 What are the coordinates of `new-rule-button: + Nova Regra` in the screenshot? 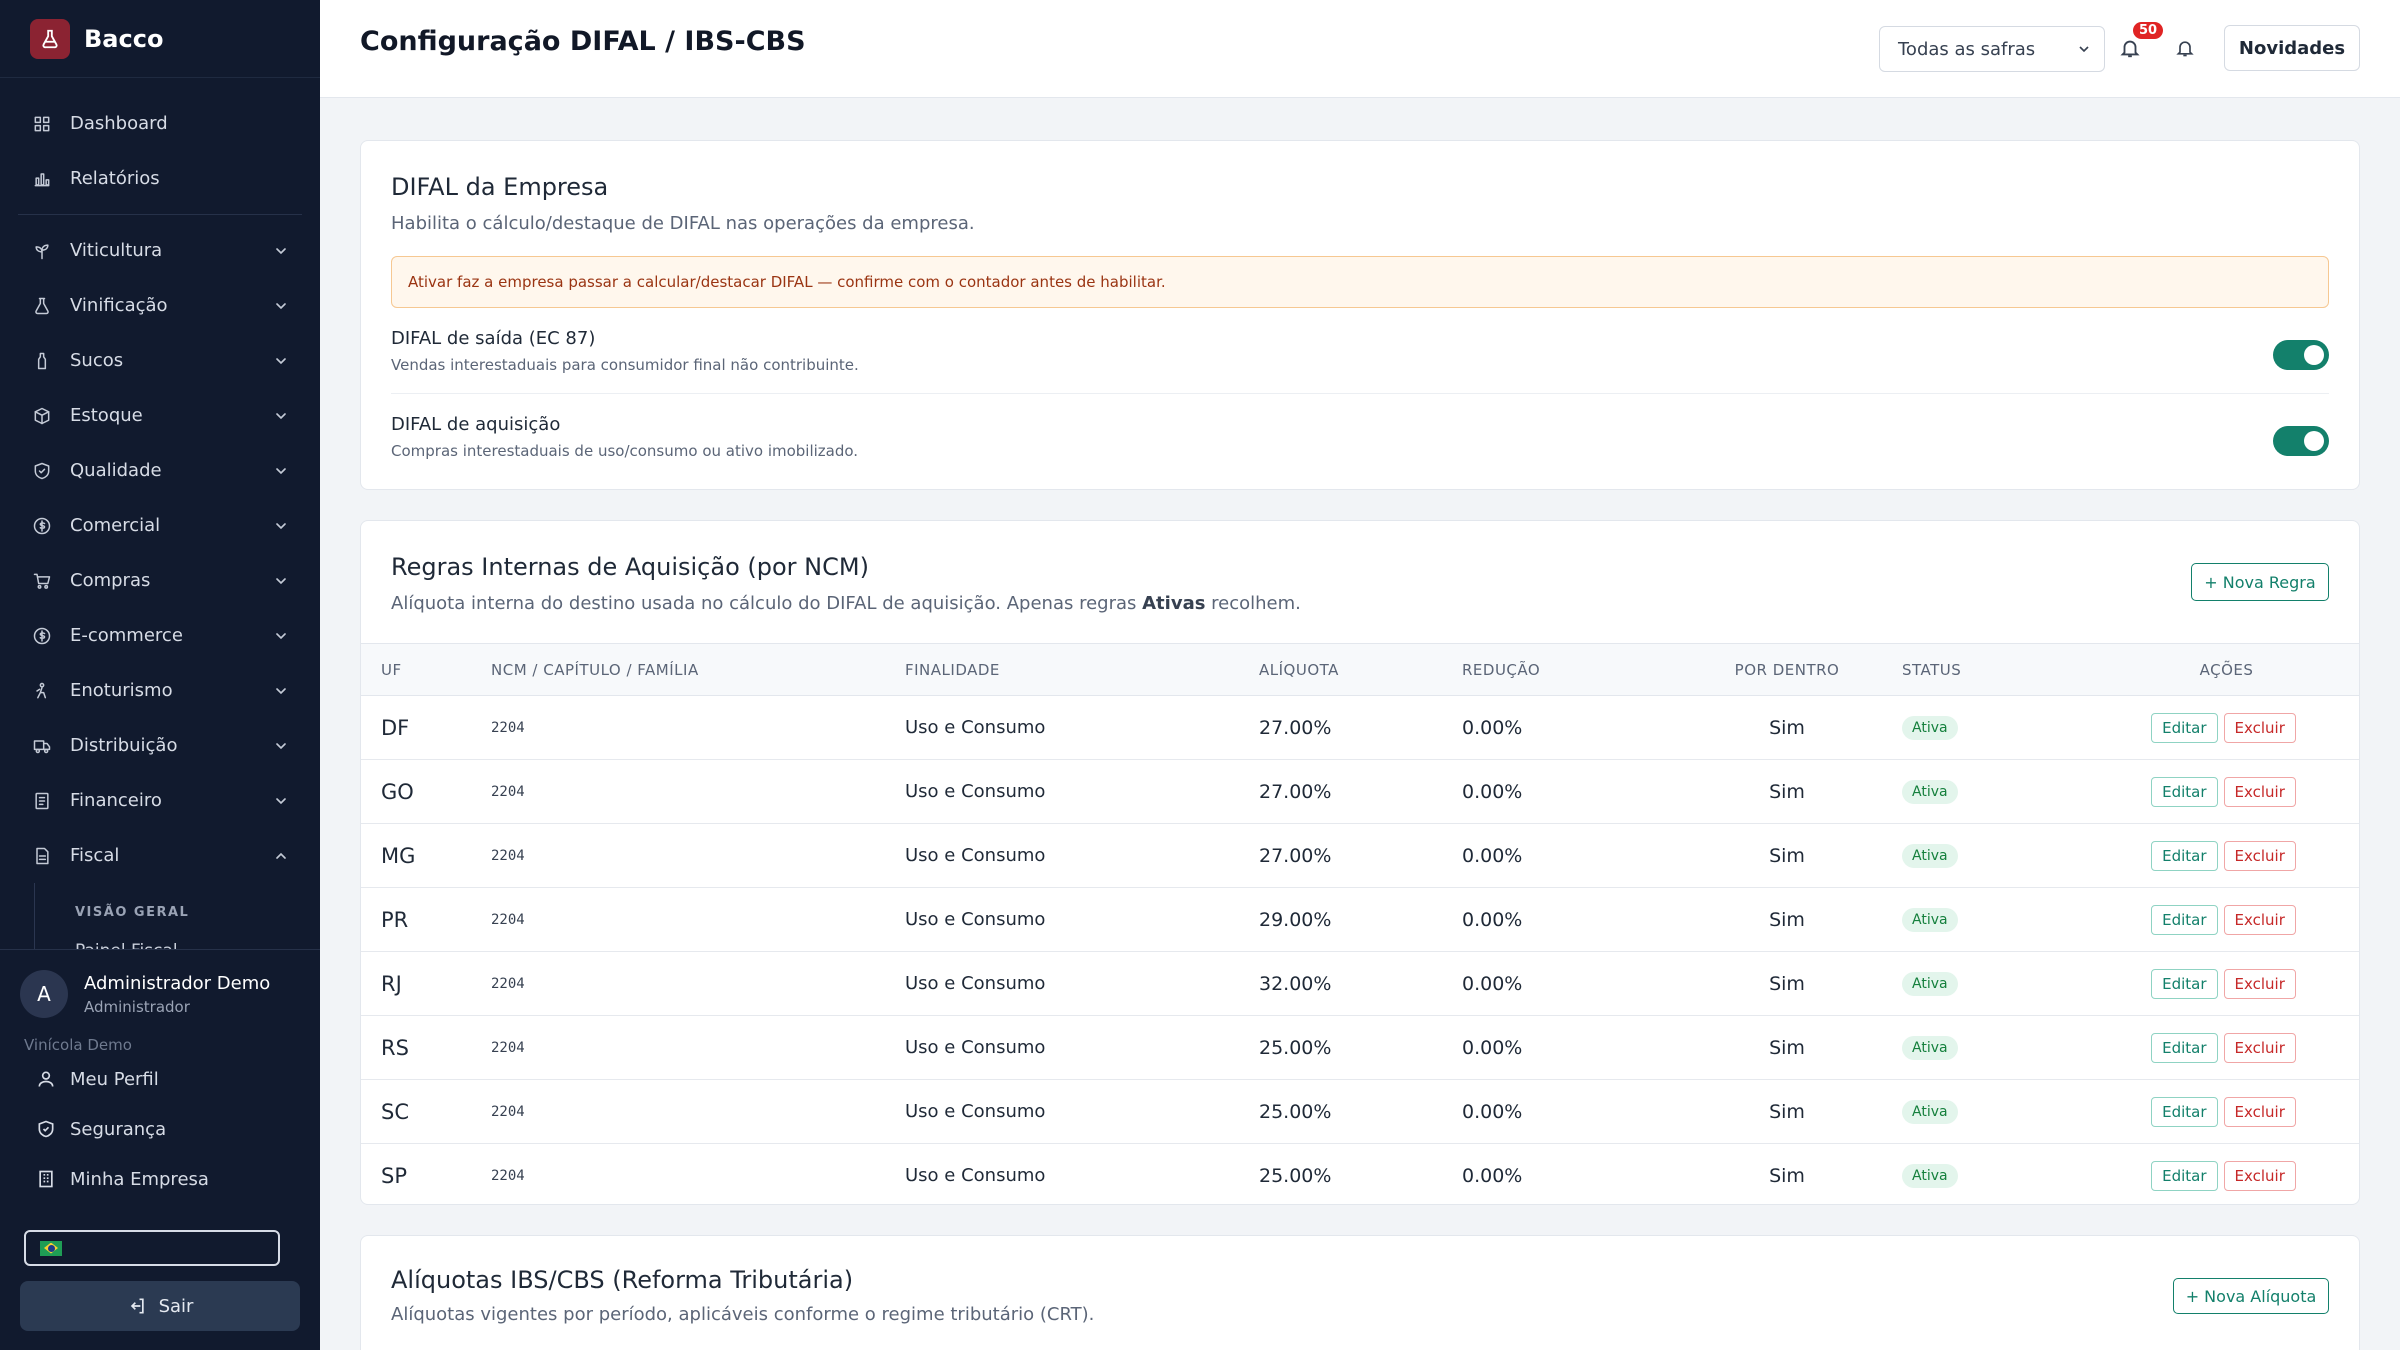 It's located at (2260, 582).